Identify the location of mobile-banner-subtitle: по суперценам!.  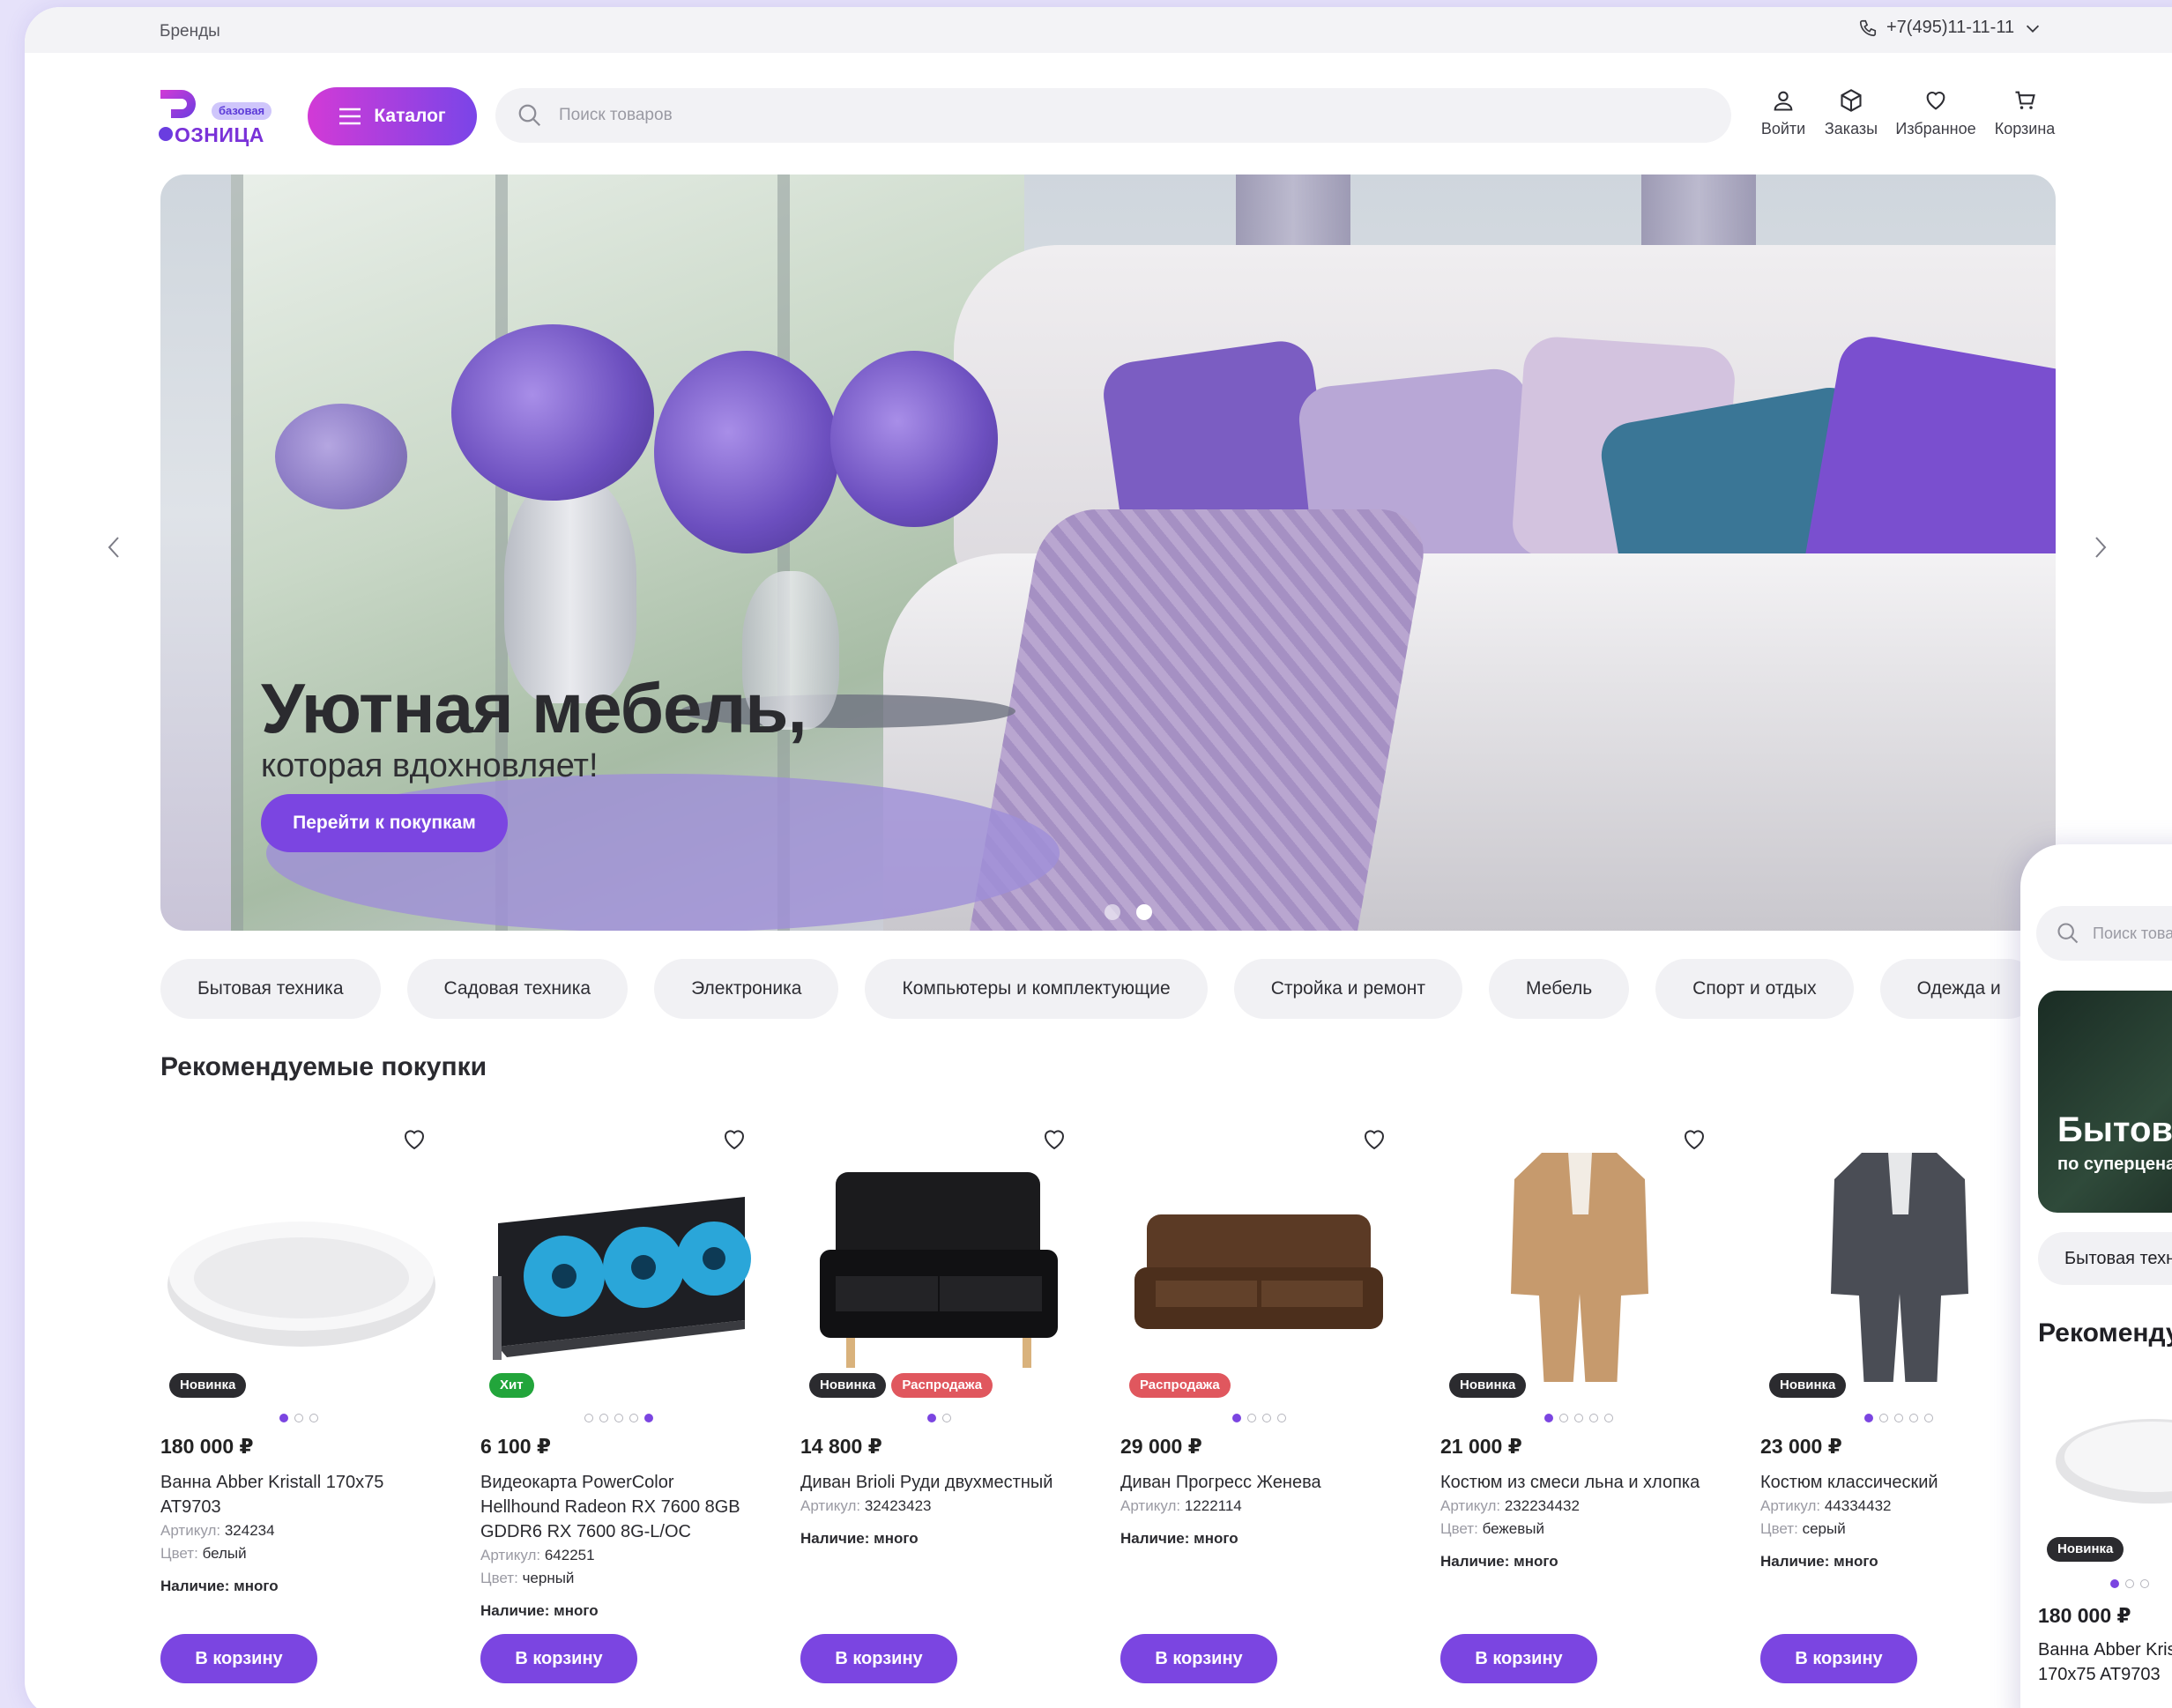
(2114, 1165).